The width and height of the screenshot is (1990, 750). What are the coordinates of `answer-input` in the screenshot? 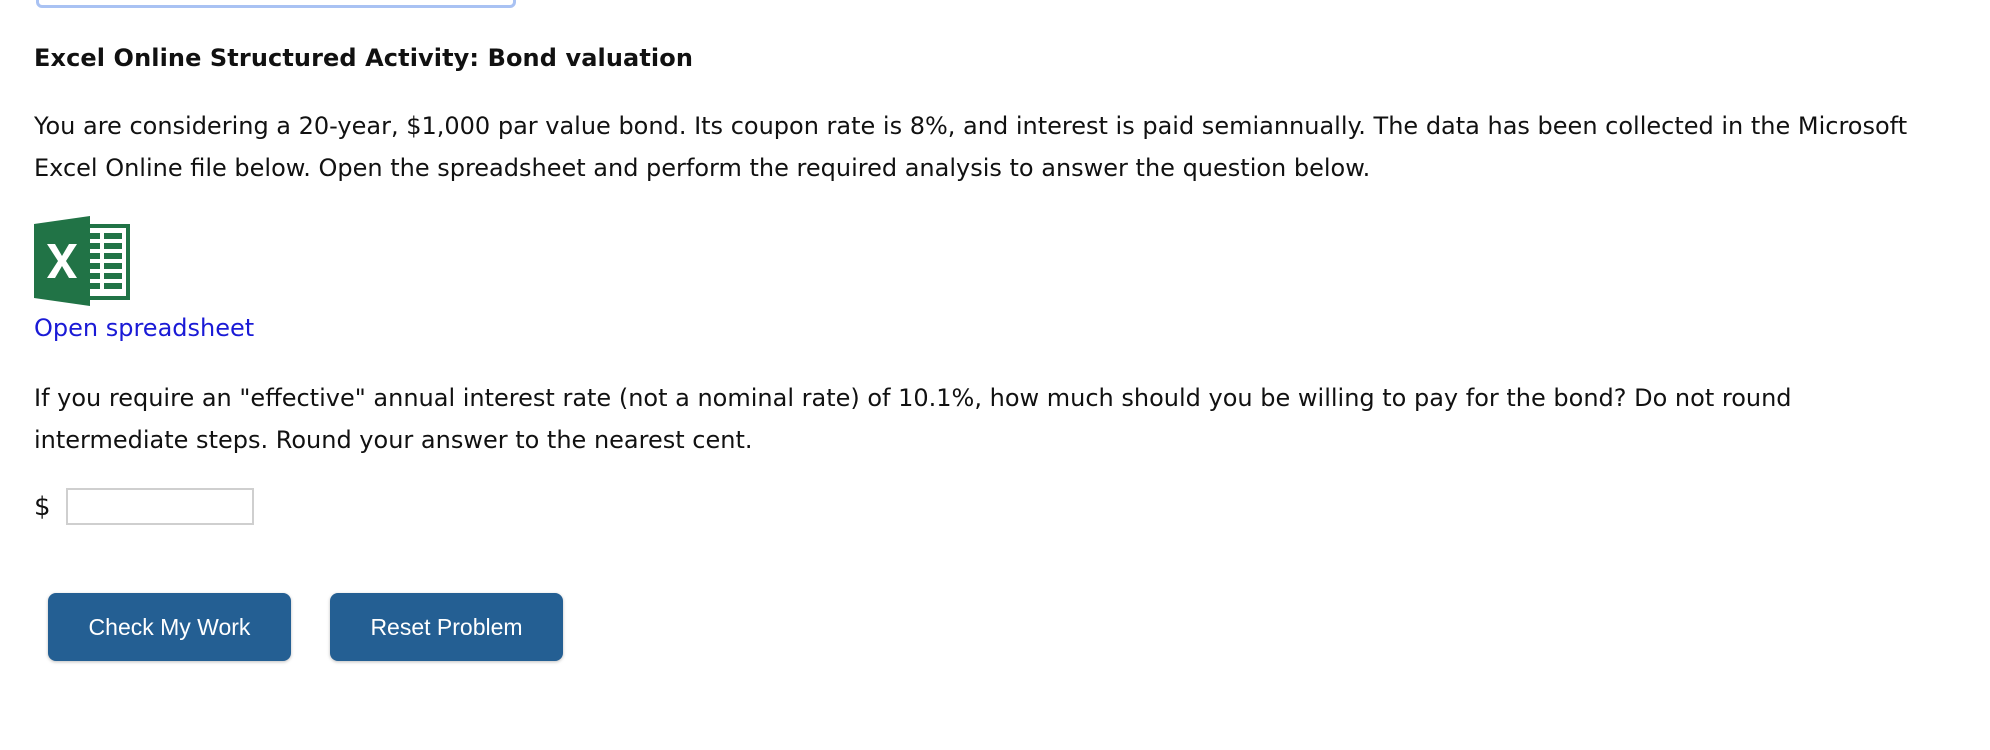 It's located at (160, 506).